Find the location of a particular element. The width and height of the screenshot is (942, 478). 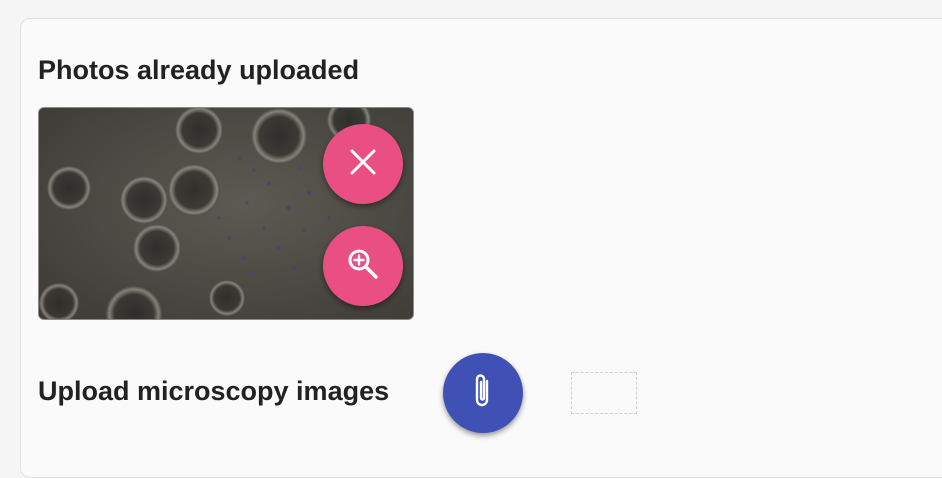

zoom-in-icon is located at coordinates (363, 266).